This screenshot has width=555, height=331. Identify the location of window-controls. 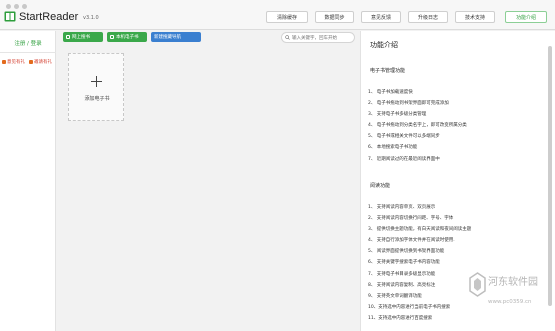
(16, 6).